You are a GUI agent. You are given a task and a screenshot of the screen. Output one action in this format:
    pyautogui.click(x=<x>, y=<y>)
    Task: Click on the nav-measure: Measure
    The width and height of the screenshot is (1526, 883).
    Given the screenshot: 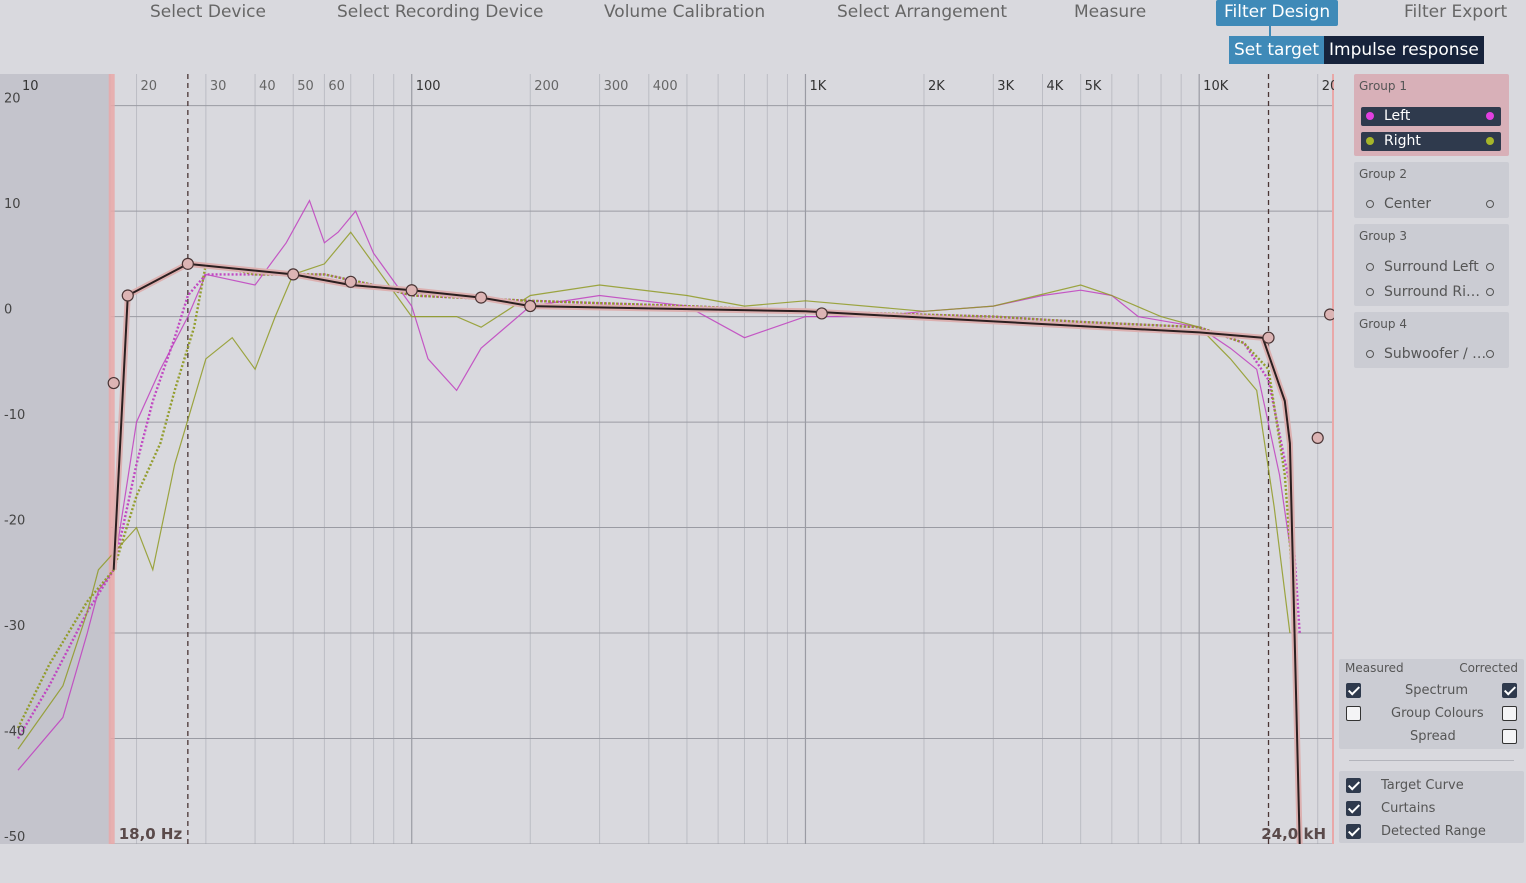 What is the action you would take?
    pyautogui.click(x=1110, y=13)
    